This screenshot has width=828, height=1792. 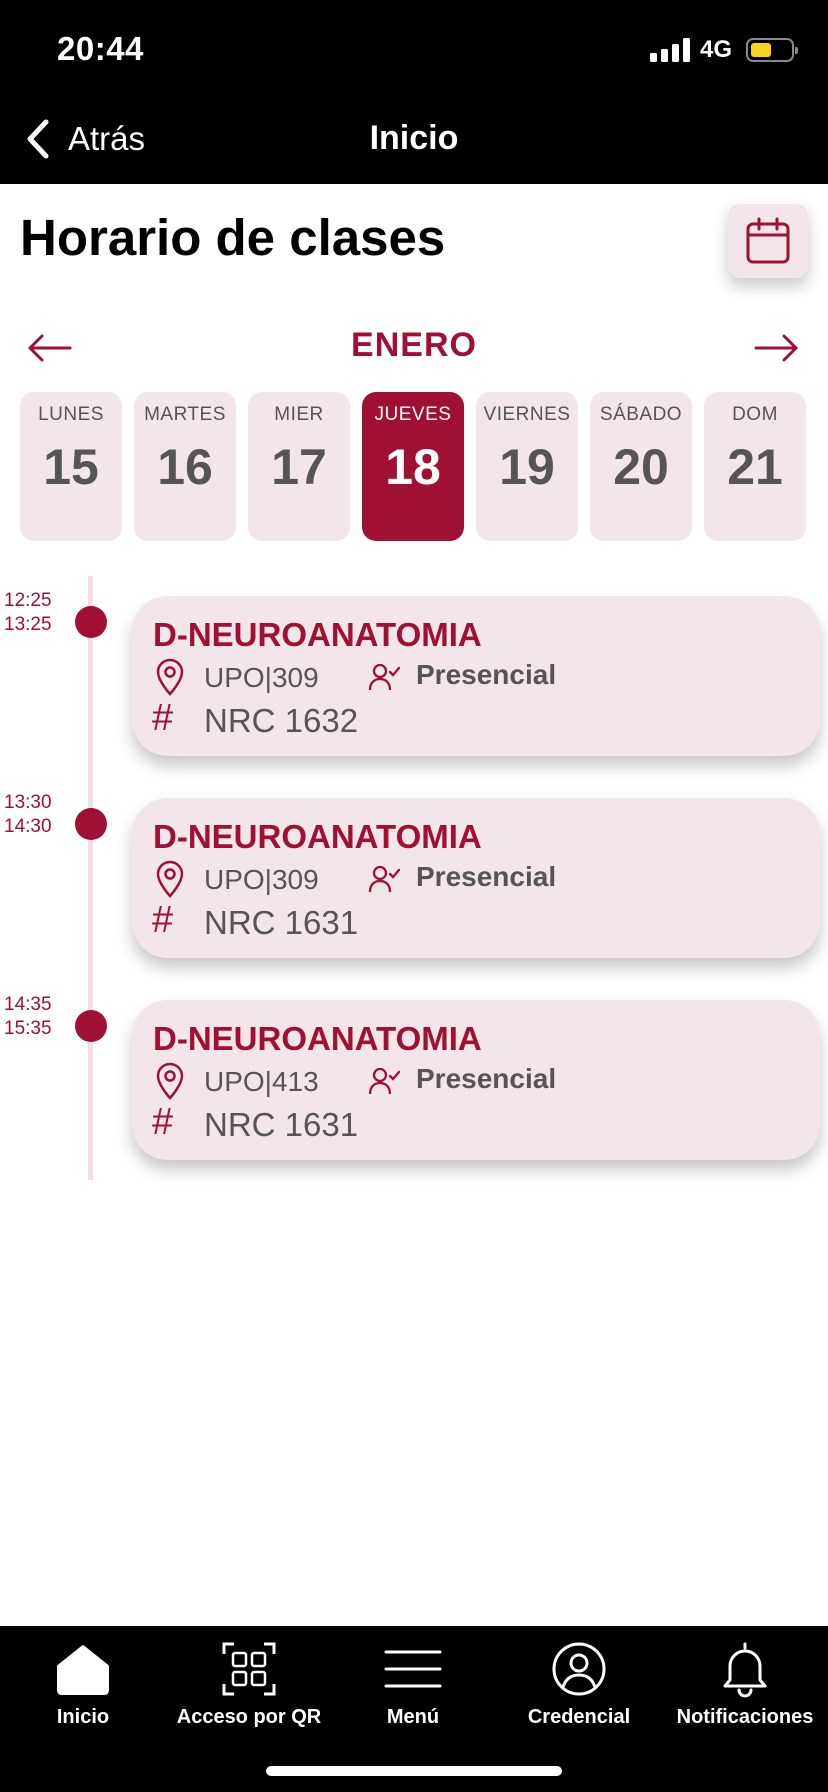 What do you see at coordinates (414, 345) in the screenshot?
I see `month-label: ENERO` at bounding box center [414, 345].